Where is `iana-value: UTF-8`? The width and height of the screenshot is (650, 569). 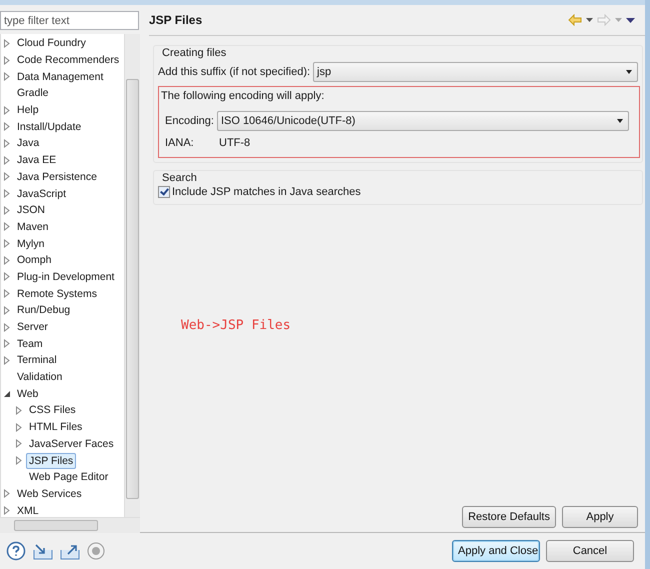 iana-value: UTF-8 is located at coordinates (234, 143).